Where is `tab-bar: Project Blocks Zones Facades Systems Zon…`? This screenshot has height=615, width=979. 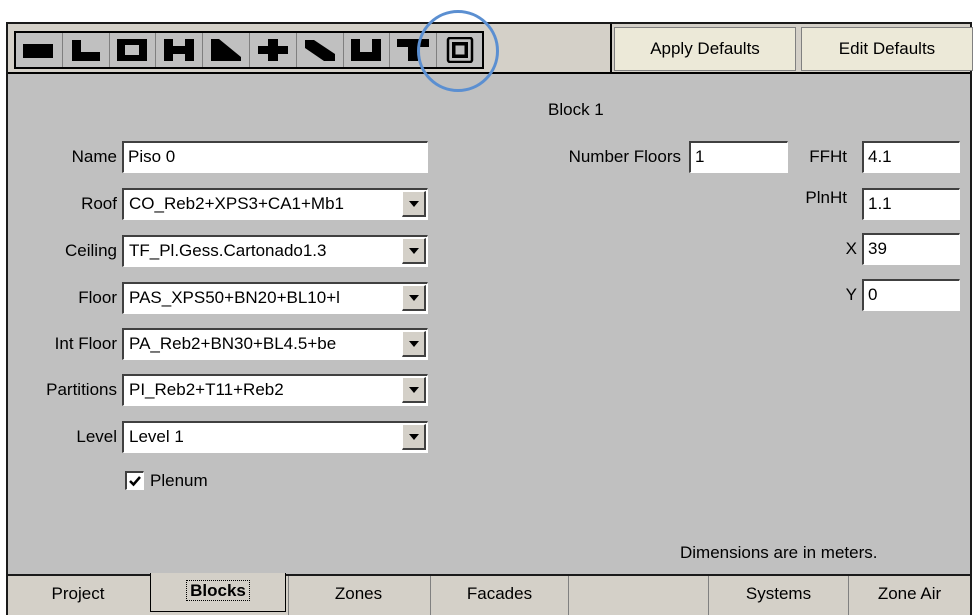 tab-bar: Project Blocks Zones Facades Systems Zon… is located at coordinates (489, 594).